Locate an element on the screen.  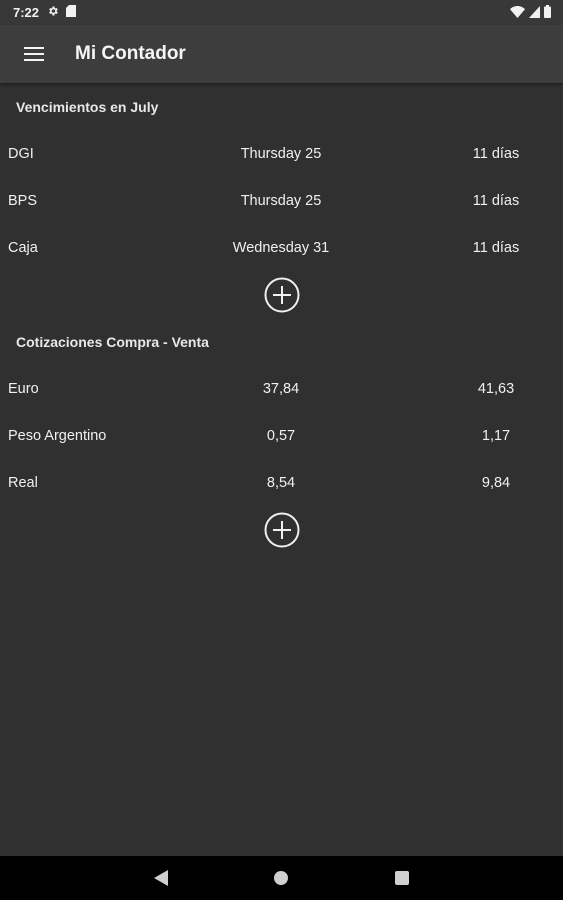
due-date-row: Caja Wednesday 31 11 días is located at coordinates (281, 247).